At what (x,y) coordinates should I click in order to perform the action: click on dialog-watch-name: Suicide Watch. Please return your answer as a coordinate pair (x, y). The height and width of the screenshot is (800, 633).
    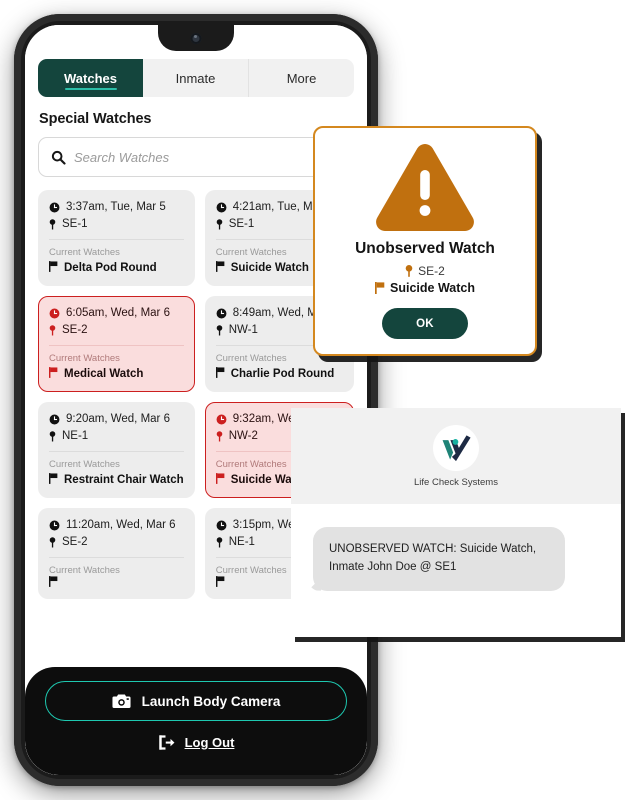
    Looking at the image, I should click on (425, 288).